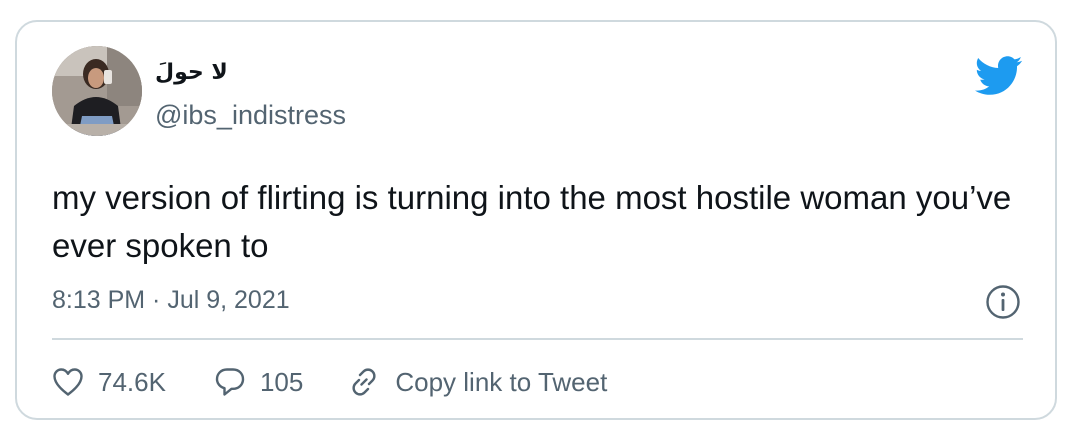 Image resolution: width=1079 pixels, height=444 pixels. I want to click on avatar, so click(97, 91).